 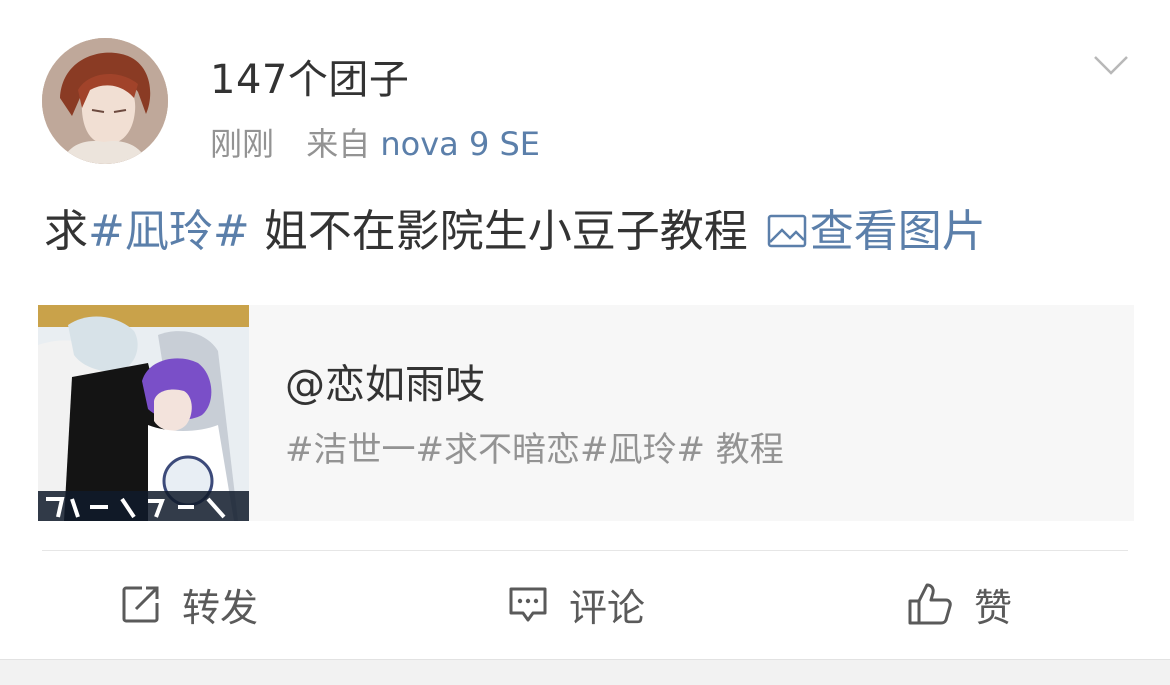 I want to click on username: 147个团子, so click(x=309, y=80).